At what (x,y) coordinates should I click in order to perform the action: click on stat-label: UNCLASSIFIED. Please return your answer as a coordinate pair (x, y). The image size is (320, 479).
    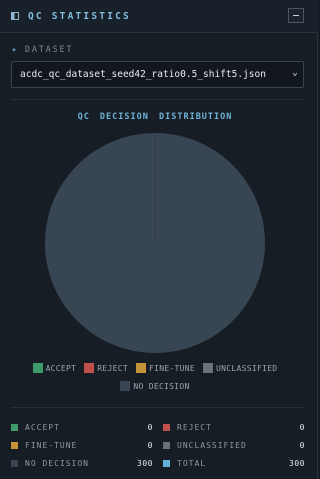
    Looking at the image, I should click on (212, 445).